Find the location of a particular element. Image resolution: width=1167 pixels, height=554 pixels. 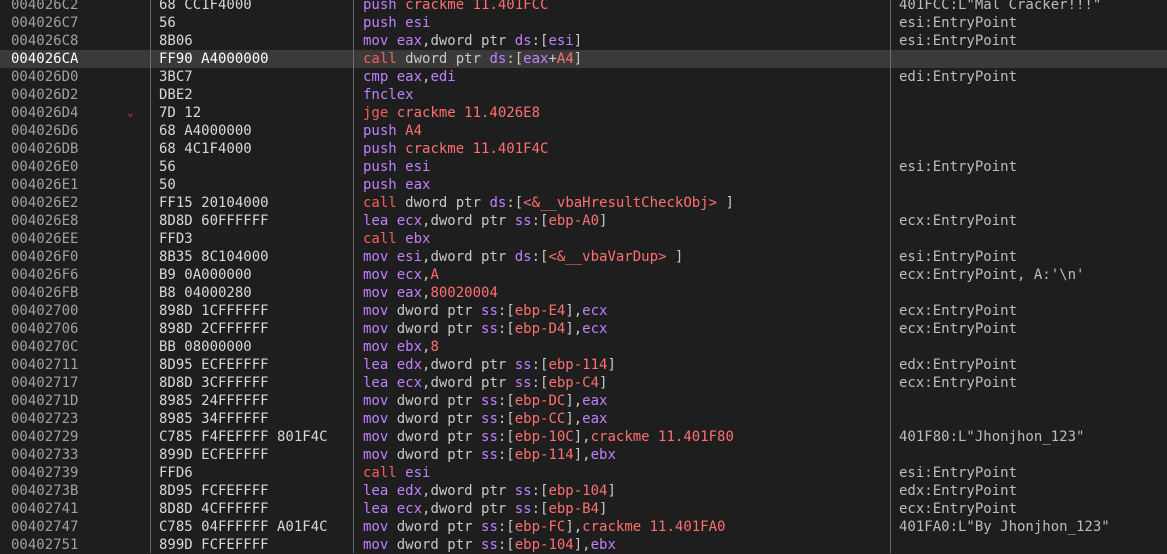

instruction-cell: jge crackme 11.4026E8 is located at coordinates (628, 113).